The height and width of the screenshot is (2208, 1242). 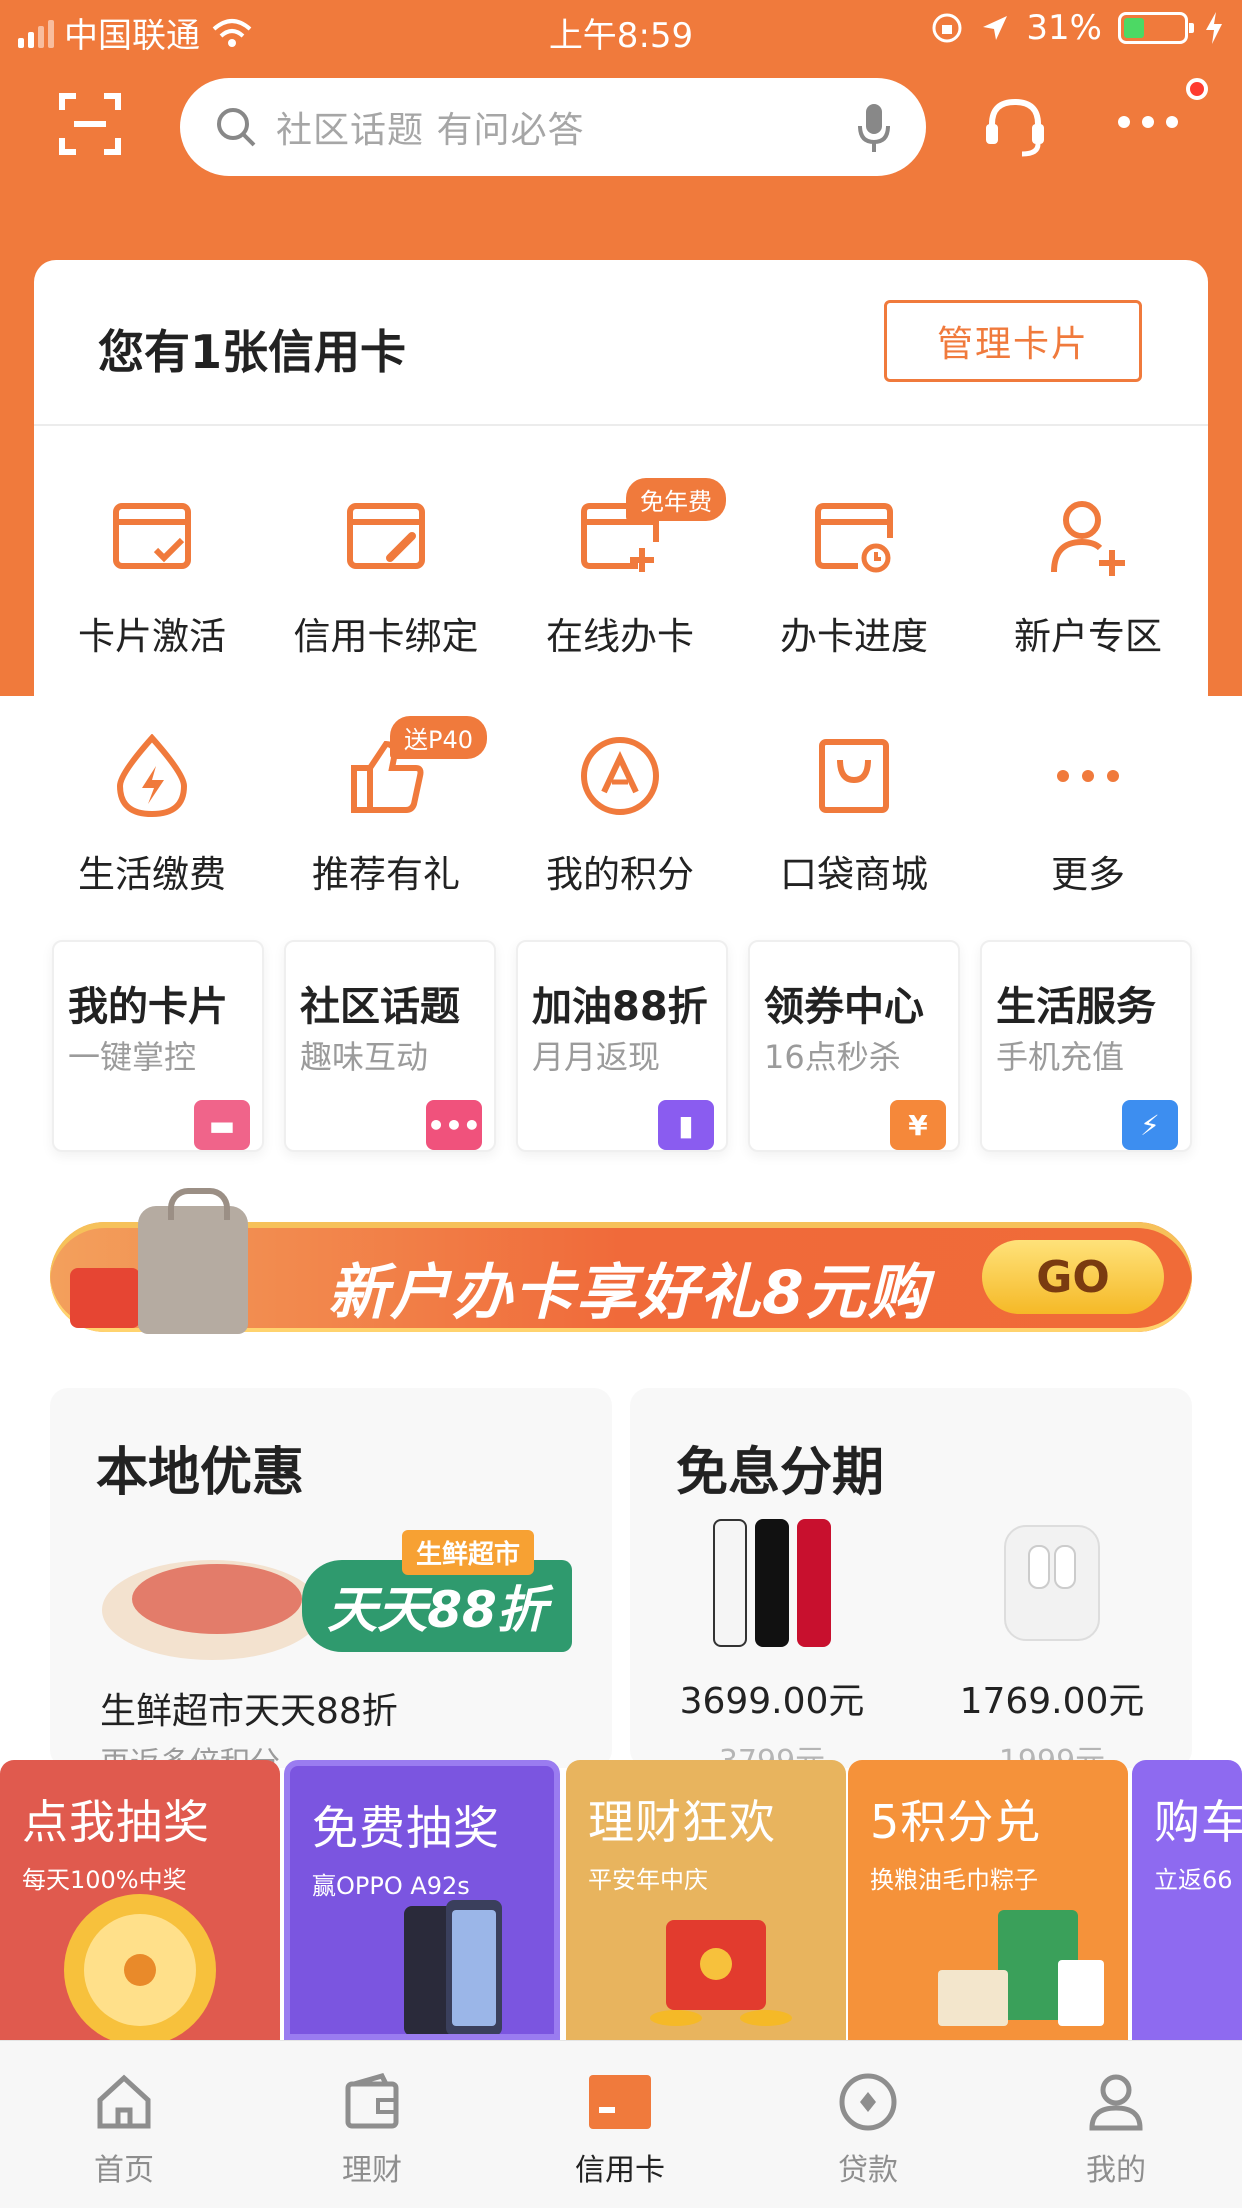 I want to click on user-add-icon, so click(x=1088, y=538).